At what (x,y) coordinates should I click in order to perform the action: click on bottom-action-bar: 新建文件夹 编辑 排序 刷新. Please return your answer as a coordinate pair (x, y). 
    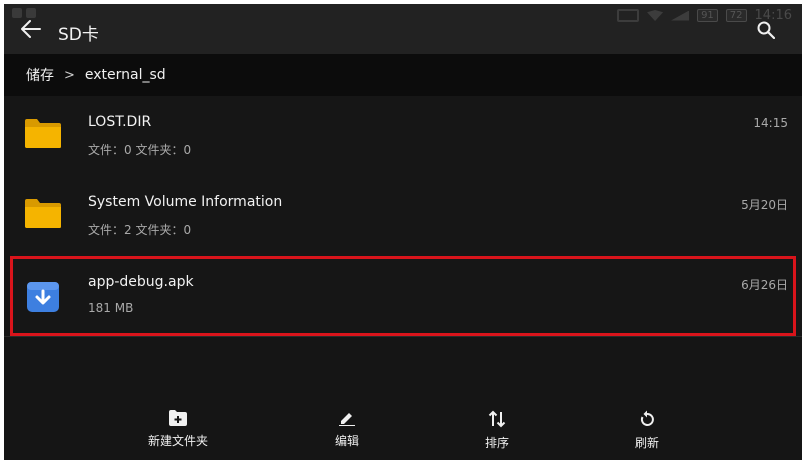
    Looking at the image, I should click on (403, 432).